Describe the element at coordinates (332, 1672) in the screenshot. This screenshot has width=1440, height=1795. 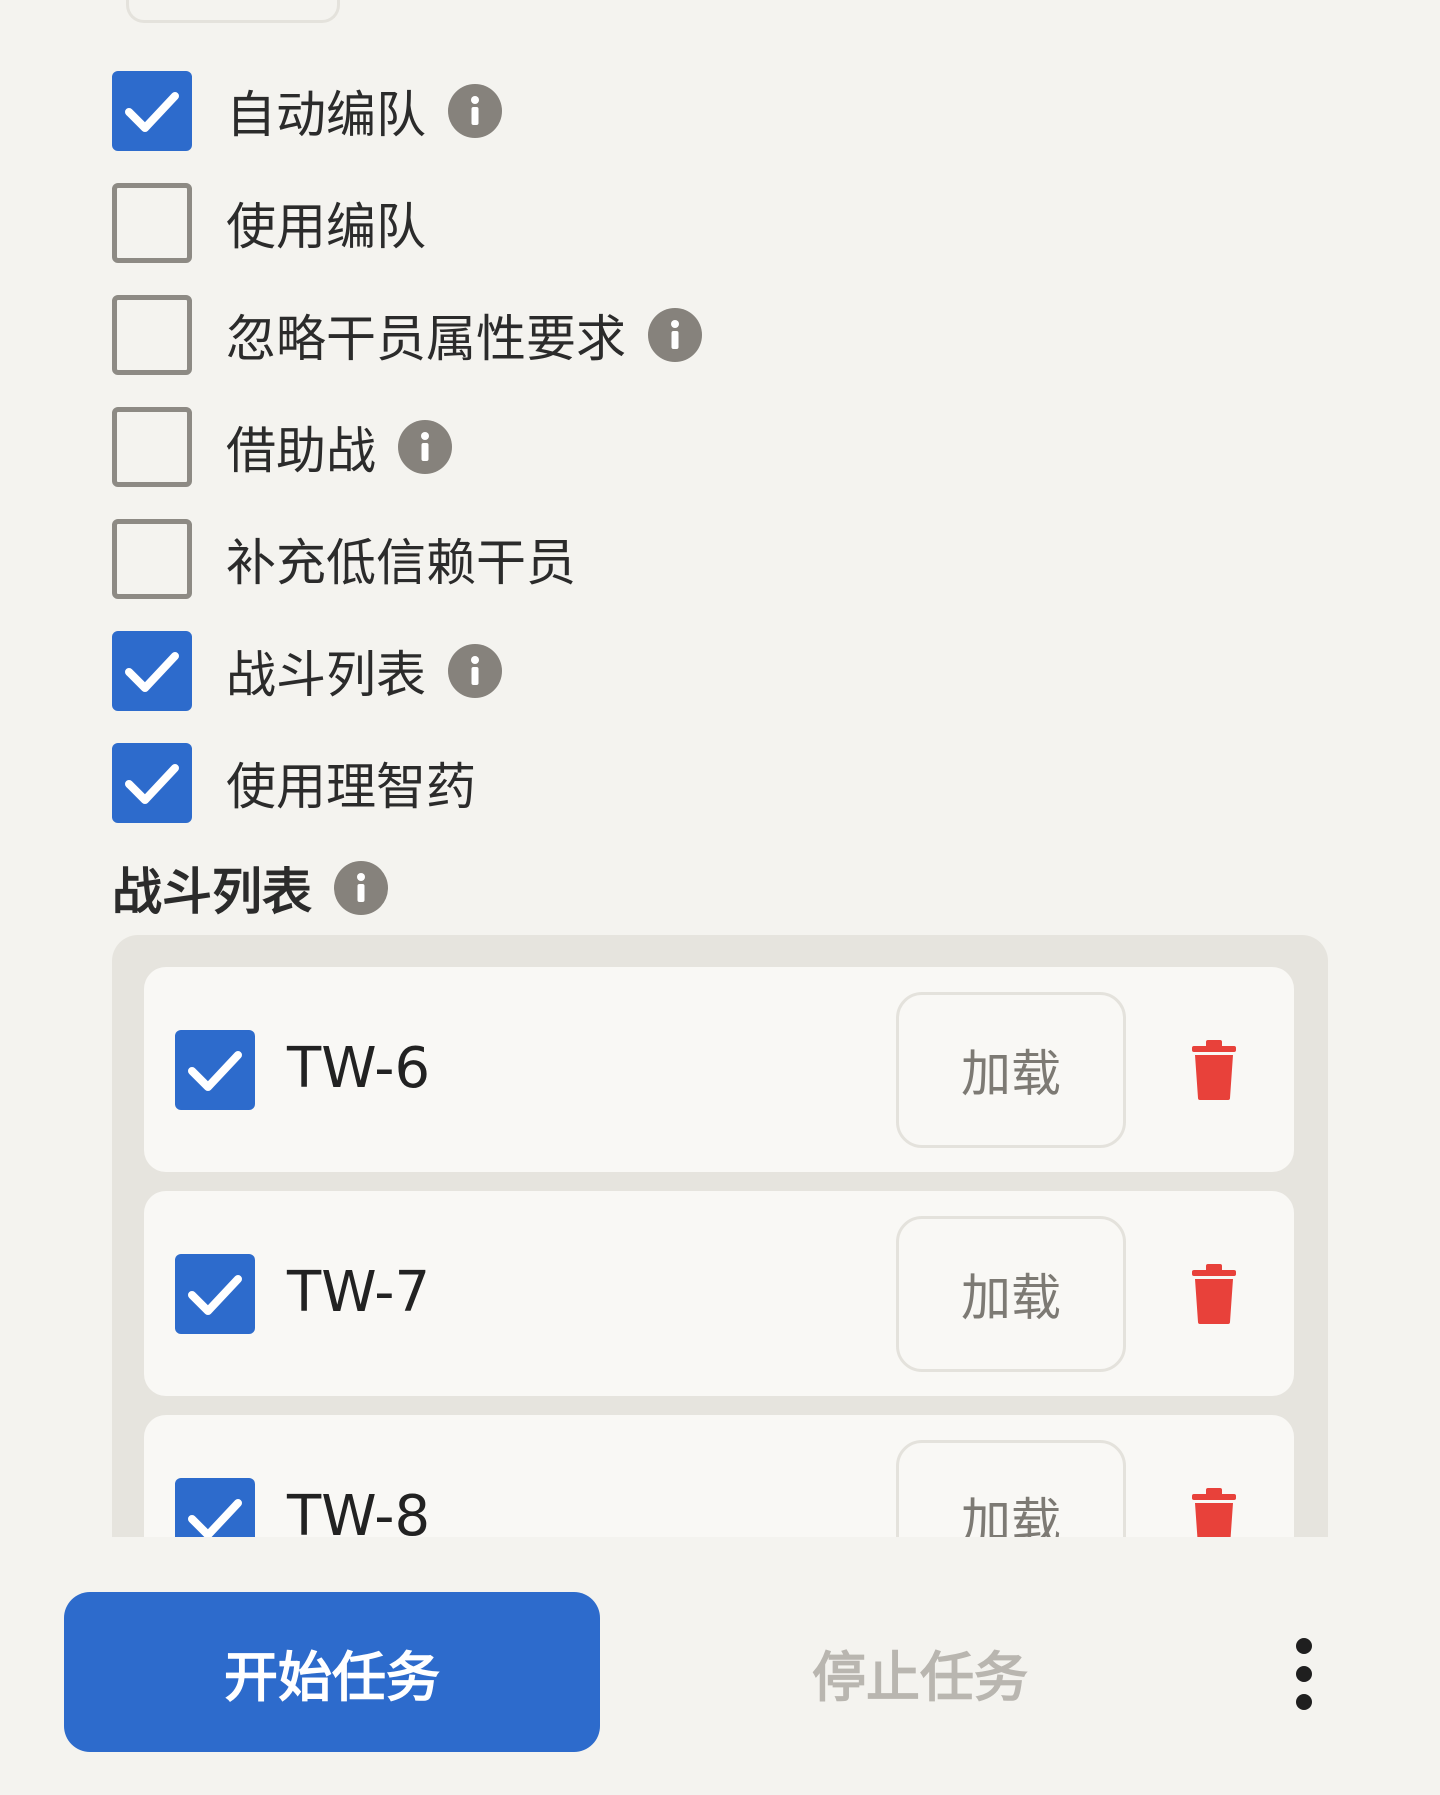
I see `start-task-button: 开始任务` at that location.